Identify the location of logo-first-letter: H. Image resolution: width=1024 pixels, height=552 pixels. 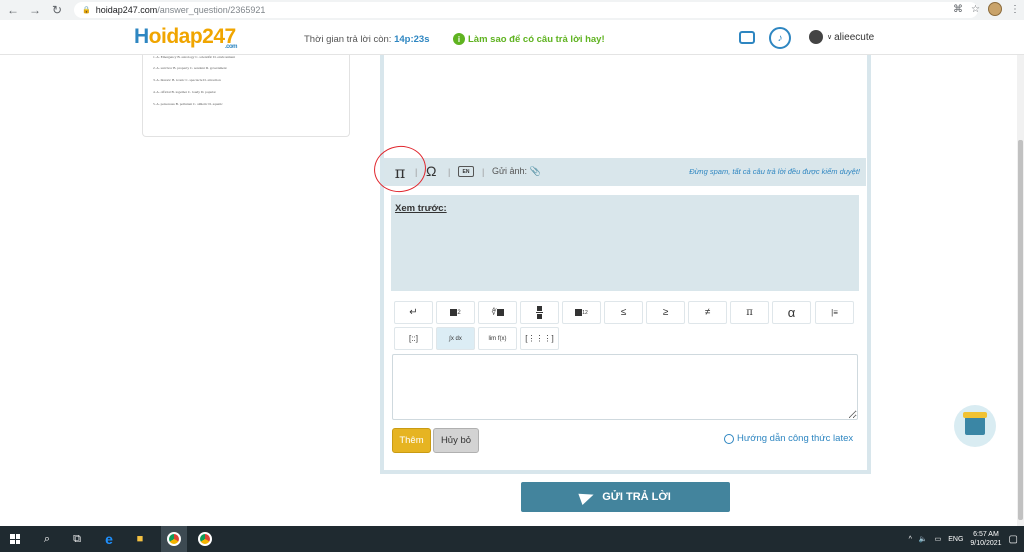
(141, 36).